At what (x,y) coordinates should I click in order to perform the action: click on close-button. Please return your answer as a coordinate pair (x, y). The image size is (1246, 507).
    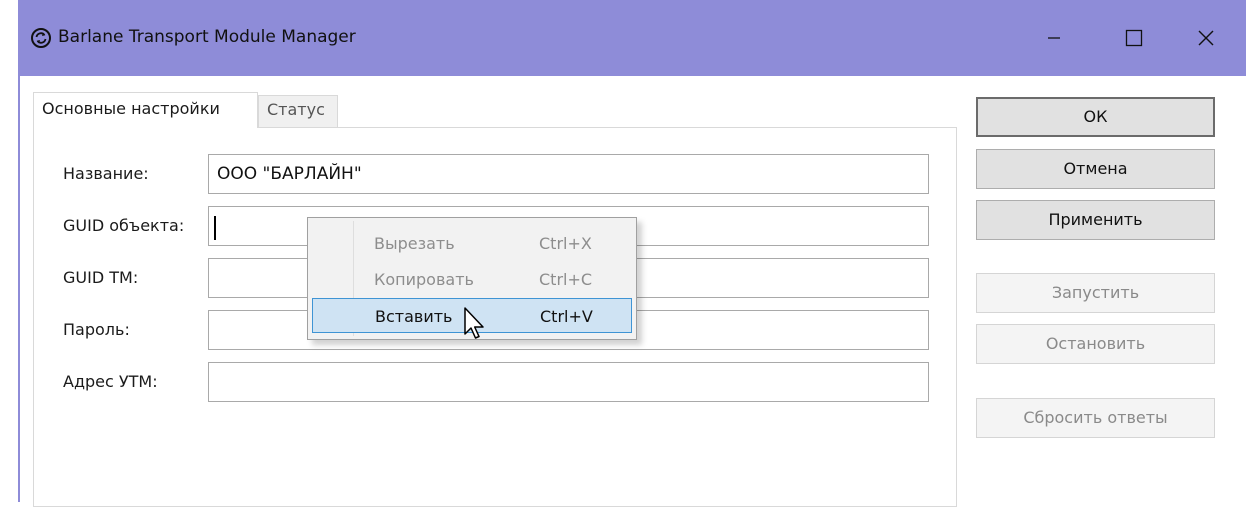
    Looking at the image, I should click on (1206, 38).